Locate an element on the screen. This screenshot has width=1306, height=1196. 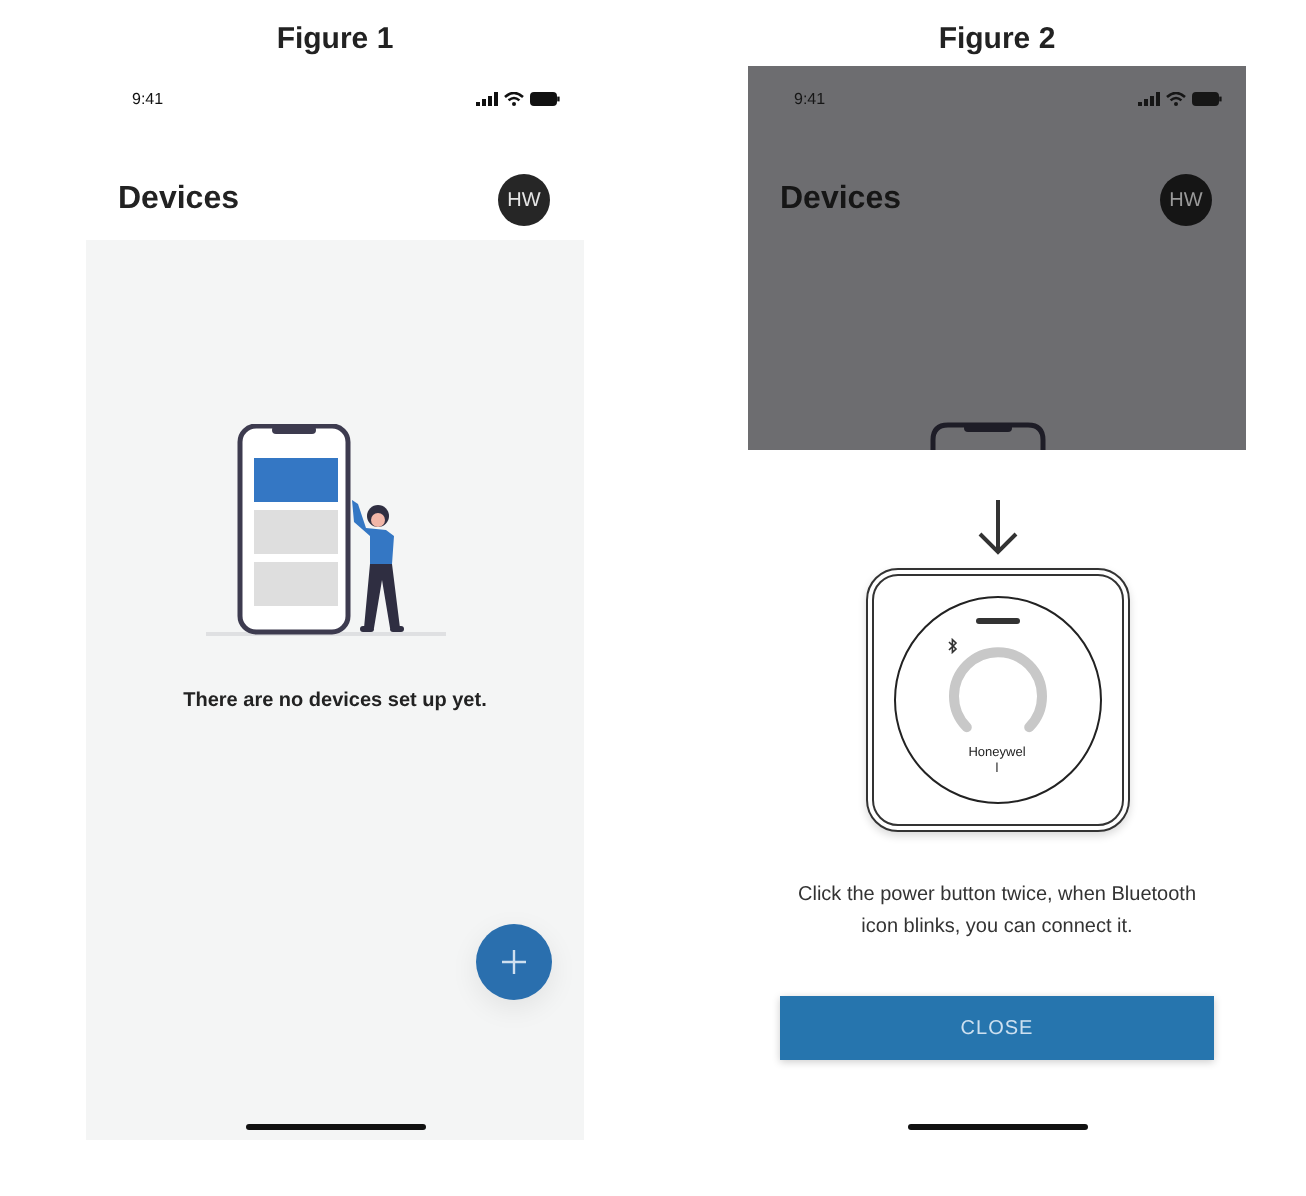
plus-icon is located at coordinates (514, 962).